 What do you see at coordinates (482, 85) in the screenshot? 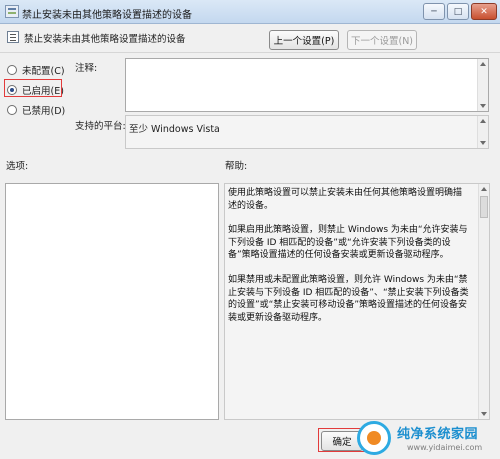
I see `comment-scrollbar` at bounding box center [482, 85].